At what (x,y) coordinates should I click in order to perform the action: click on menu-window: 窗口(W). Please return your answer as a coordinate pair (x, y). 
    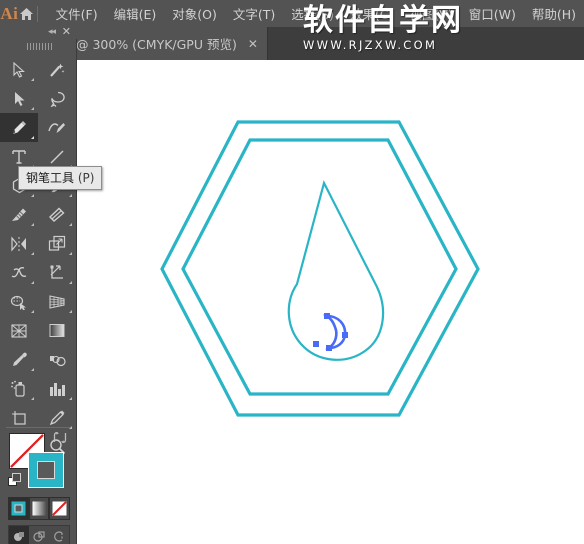
    Looking at the image, I should click on (492, 13).